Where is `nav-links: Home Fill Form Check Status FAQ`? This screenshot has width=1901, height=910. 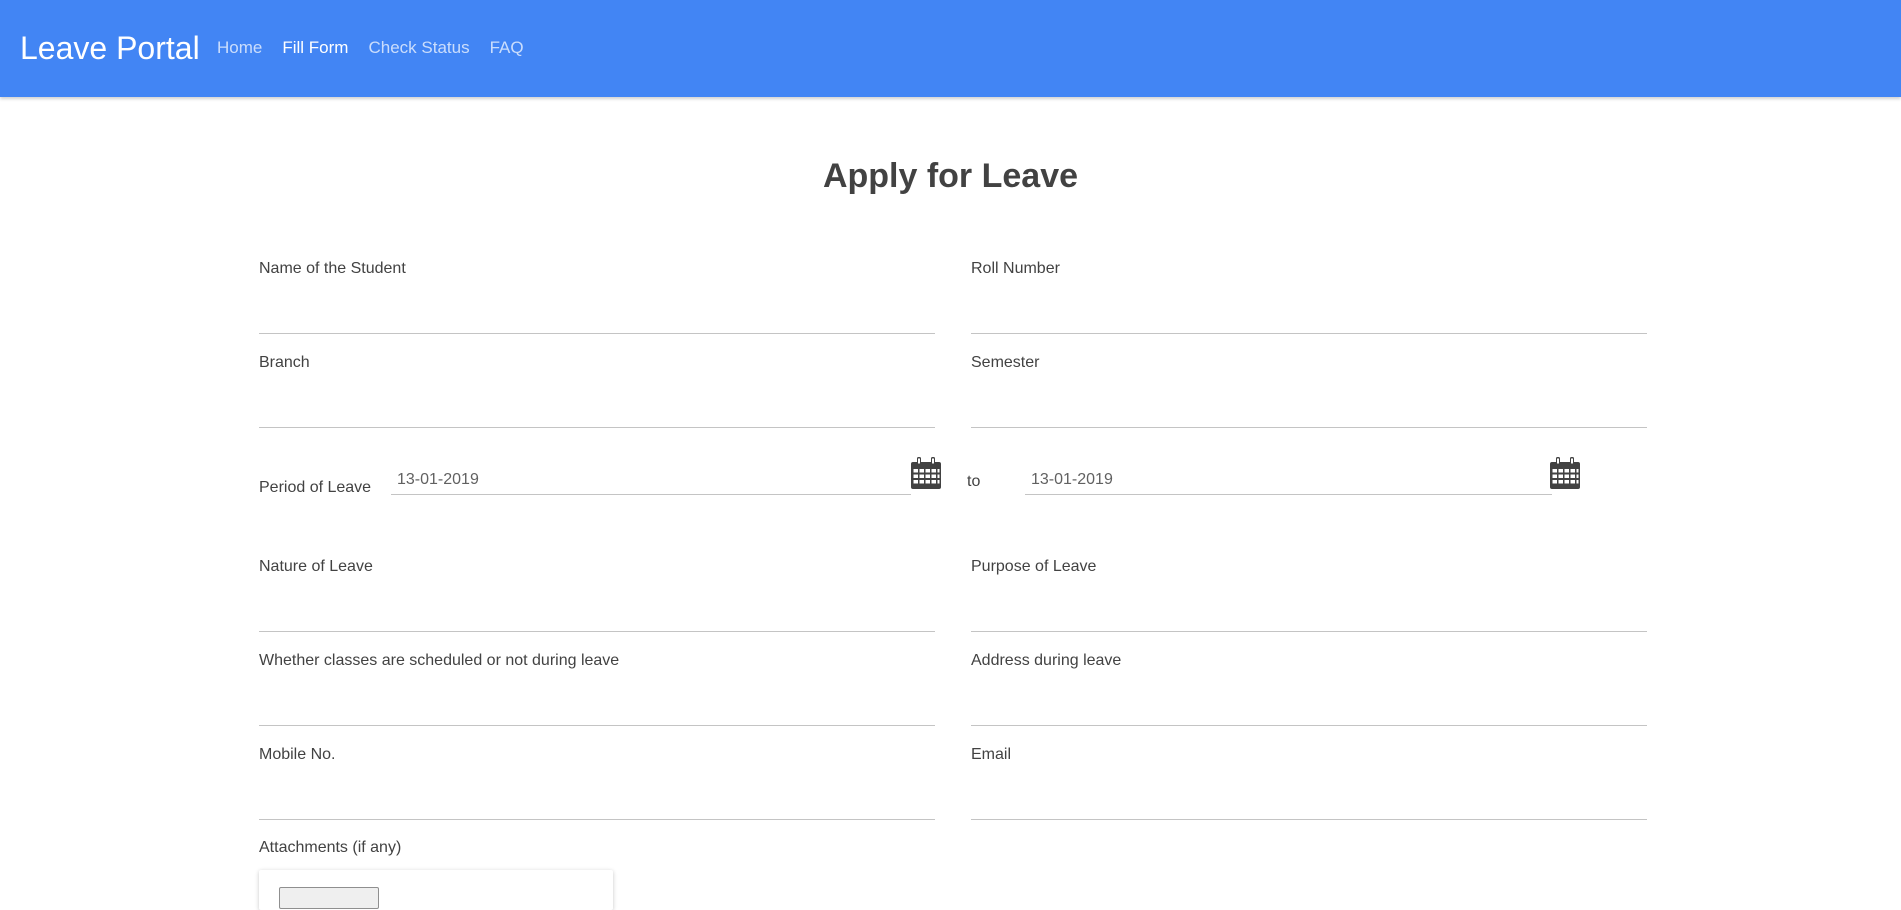 nav-links: Home Fill Form Check Status FAQ is located at coordinates (370, 48).